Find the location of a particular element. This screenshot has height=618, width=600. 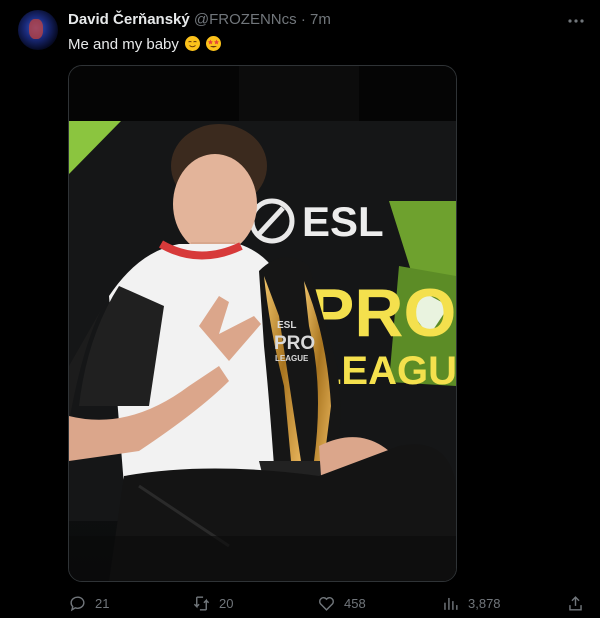

star-struck-face-emoji-icon is located at coordinates (214, 43).